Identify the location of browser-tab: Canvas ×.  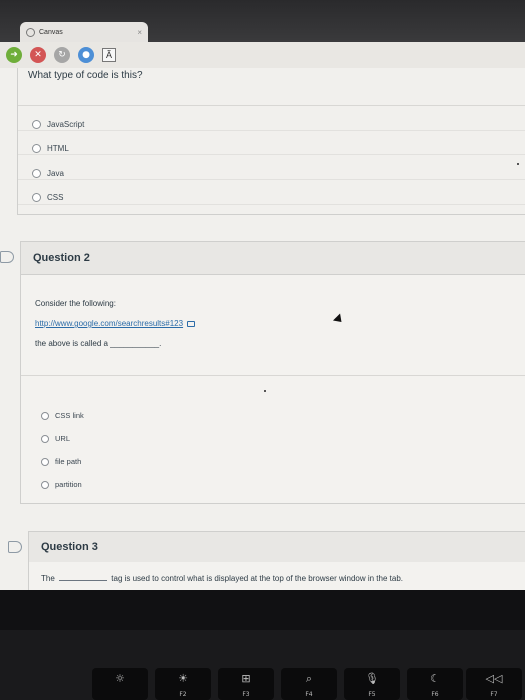
(84, 32).